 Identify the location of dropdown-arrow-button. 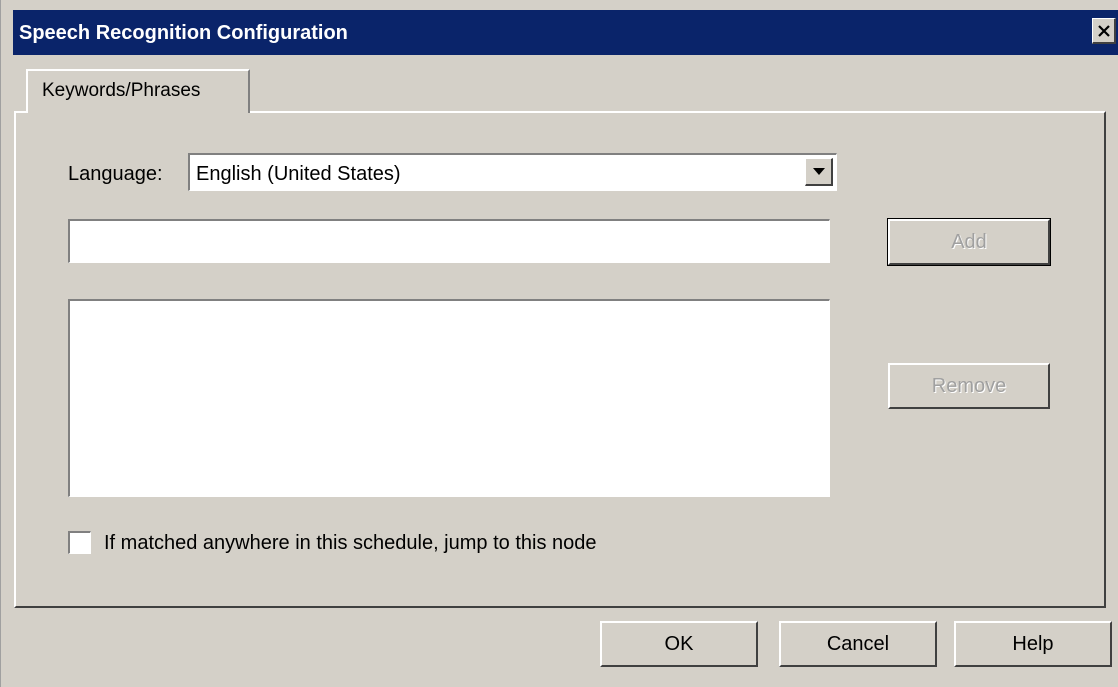
(819, 172).